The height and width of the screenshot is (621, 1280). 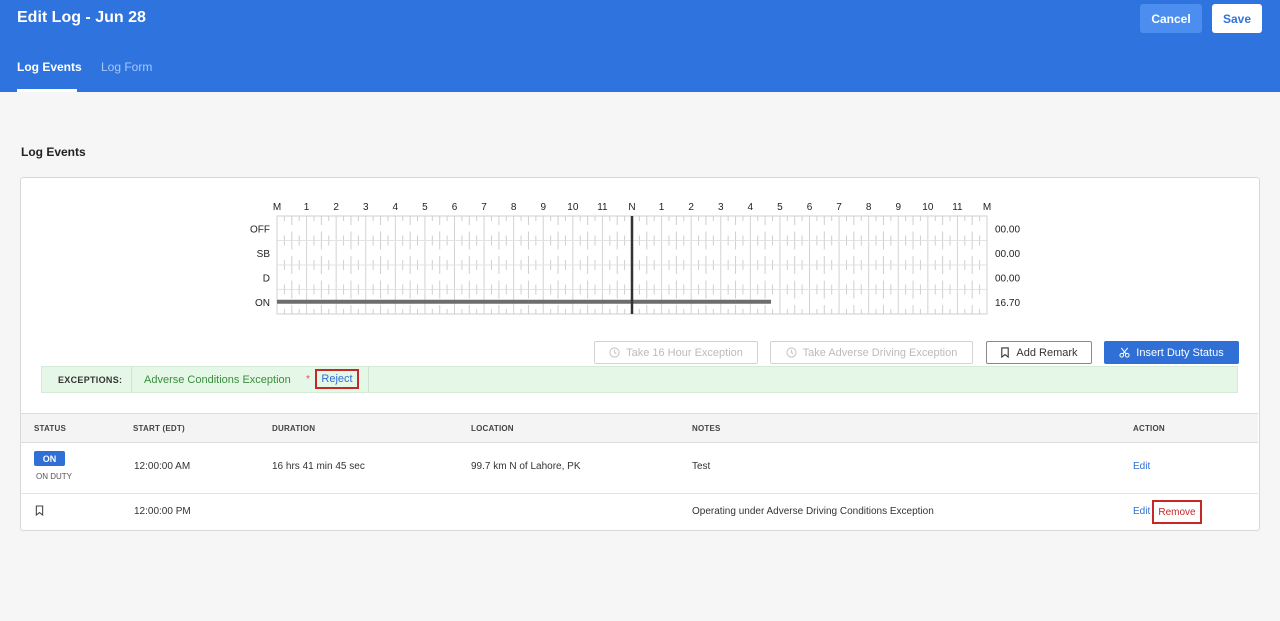 I want to click on hour-label: N, so click(x=631, y=207).